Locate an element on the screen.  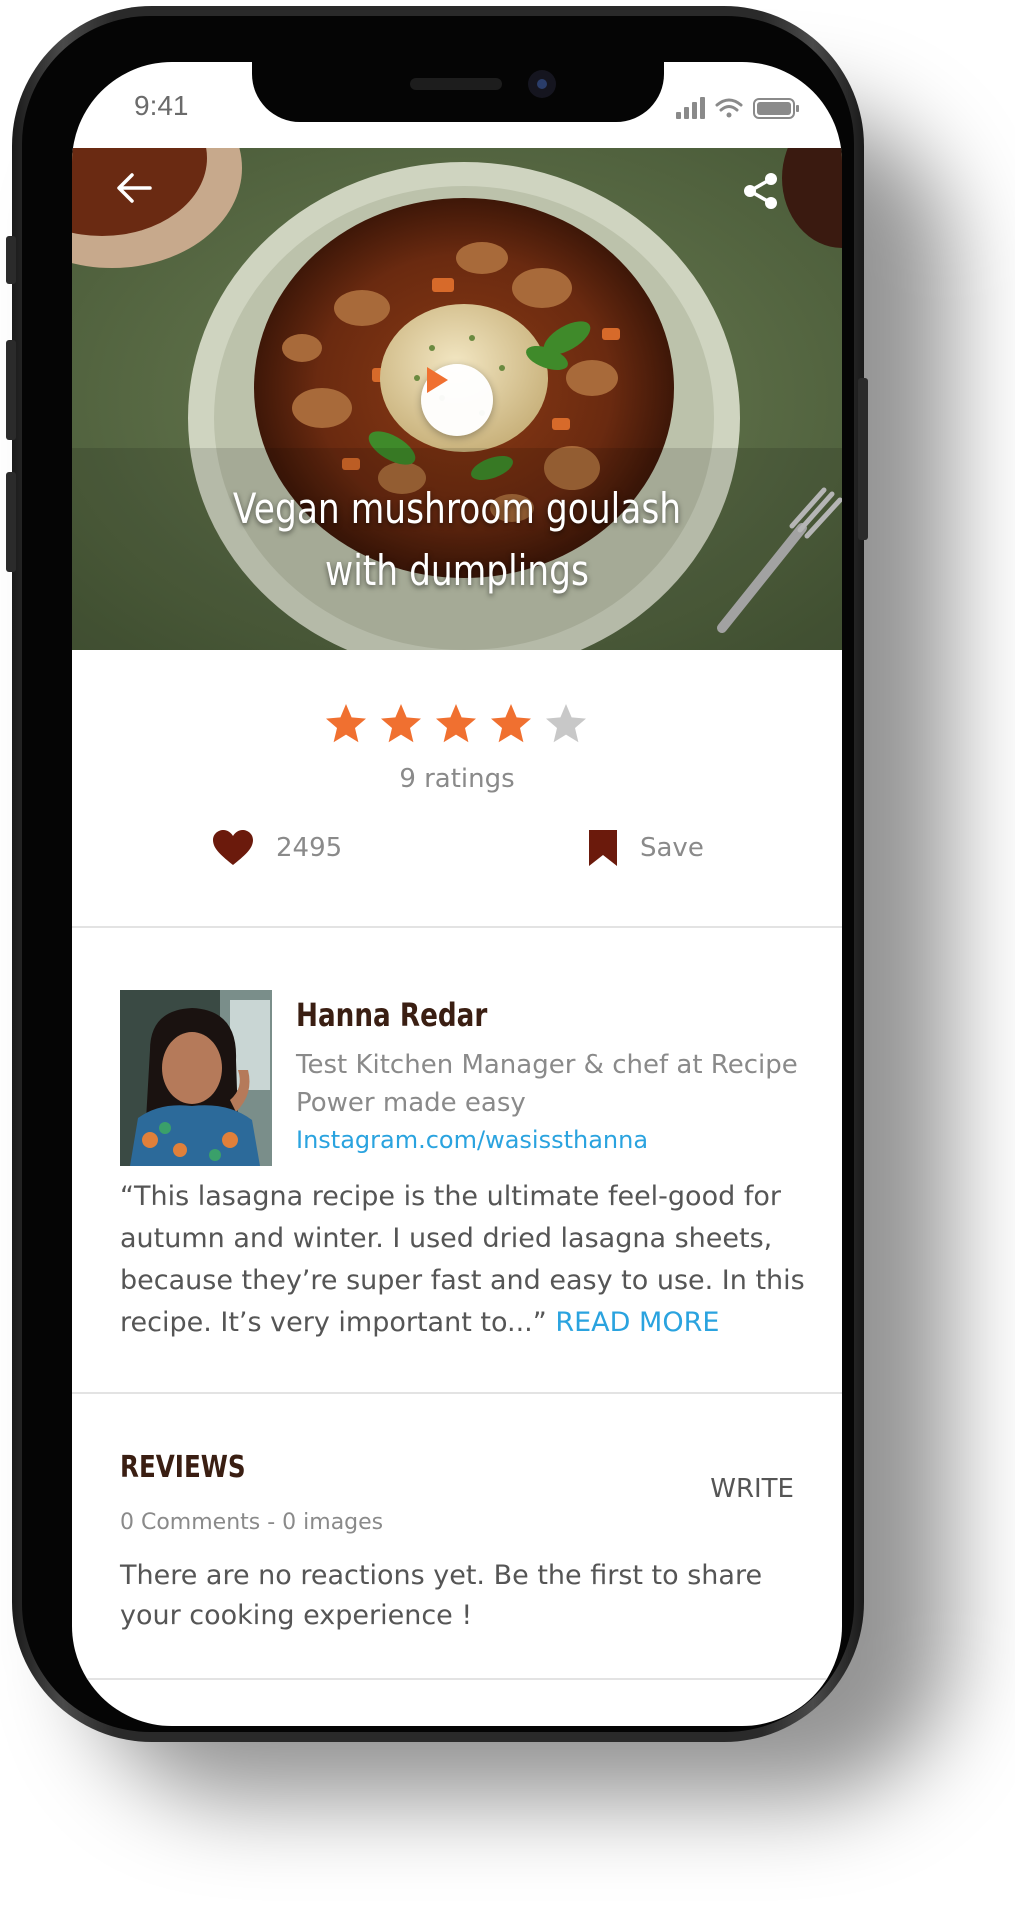
share-button is located at coordinates (770, 200).